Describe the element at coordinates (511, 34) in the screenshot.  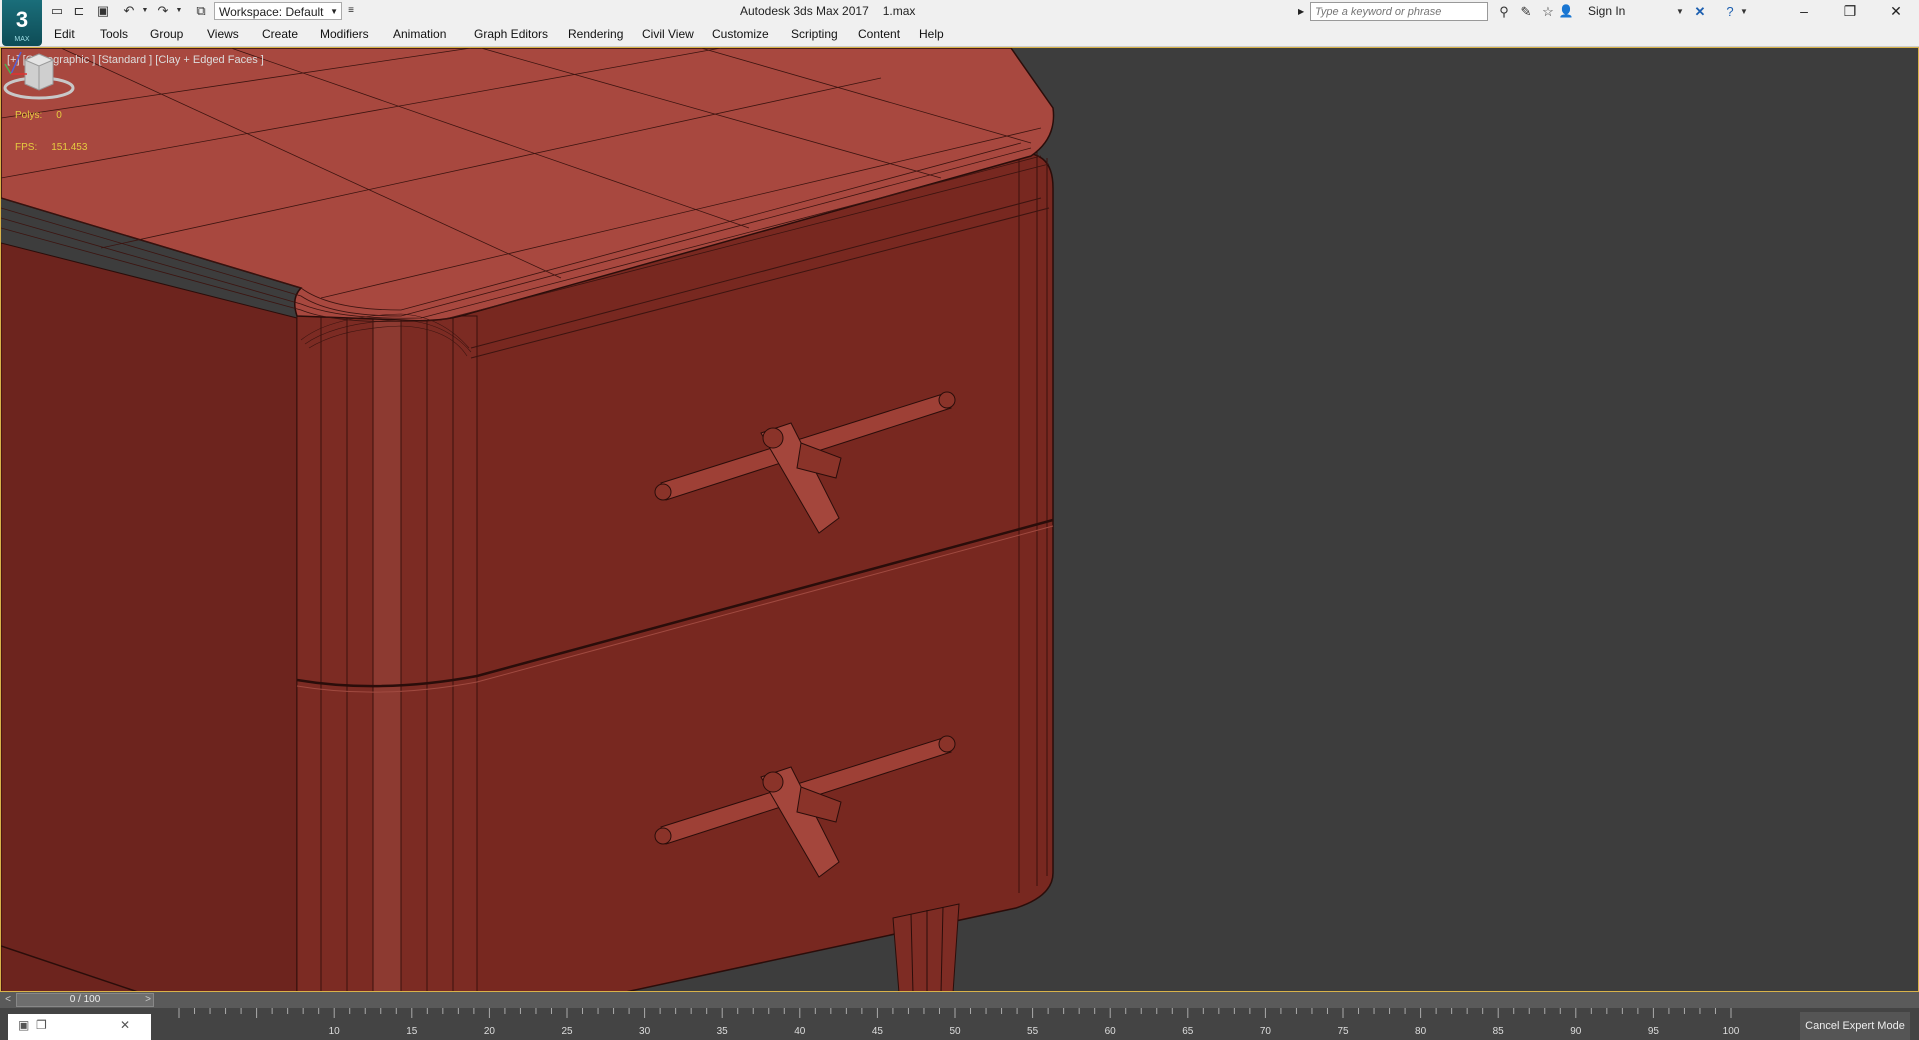
I see `menu-graph-editors: Graph Editors` at that location.